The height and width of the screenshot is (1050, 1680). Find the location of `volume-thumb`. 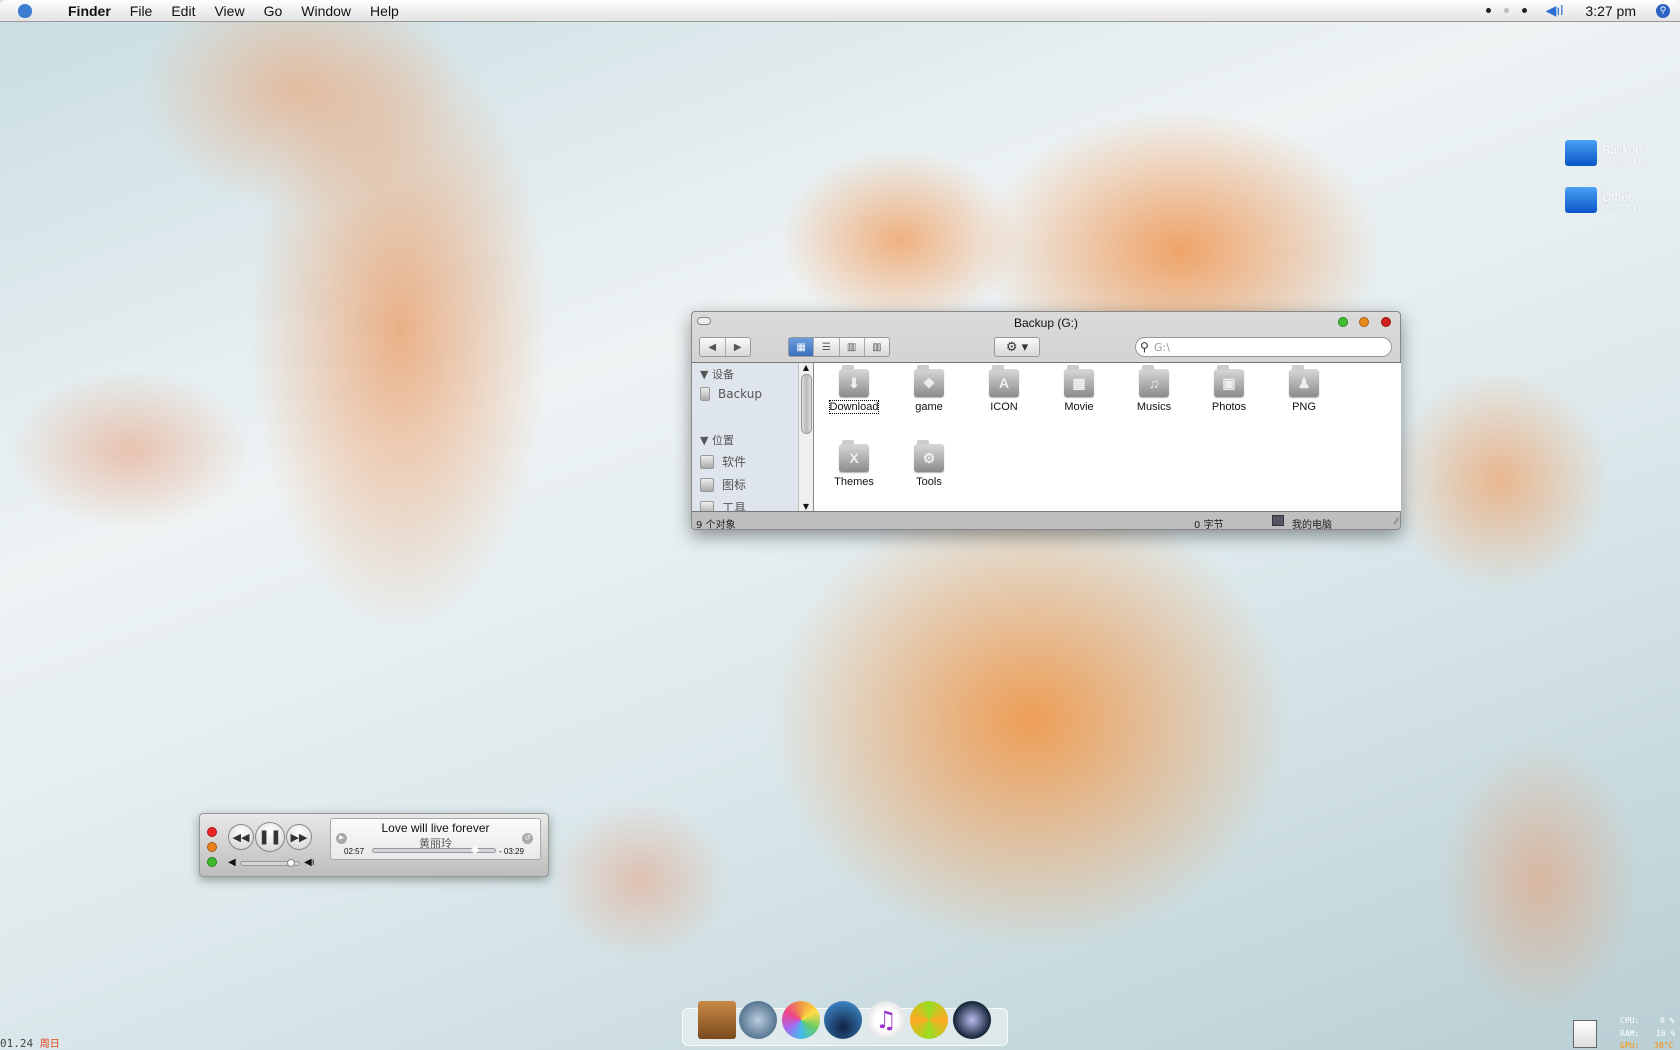

volume-thumb is located at coordinates (290, 863).